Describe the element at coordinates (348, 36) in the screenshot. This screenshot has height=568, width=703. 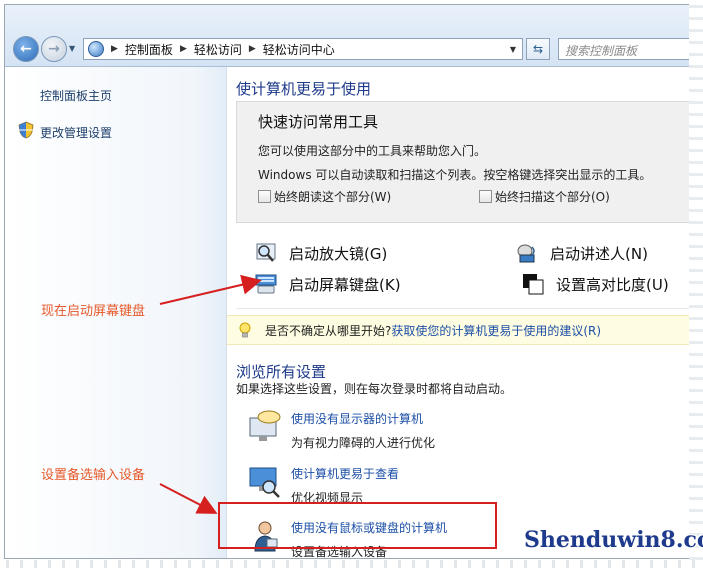
I see `address-bar-strip: ← → ▼ ▶ 控制面板 ▶ 轻松访问 ▶ 轻松访问中心 ▼ ⇆ 搜索控制面板` at that location.